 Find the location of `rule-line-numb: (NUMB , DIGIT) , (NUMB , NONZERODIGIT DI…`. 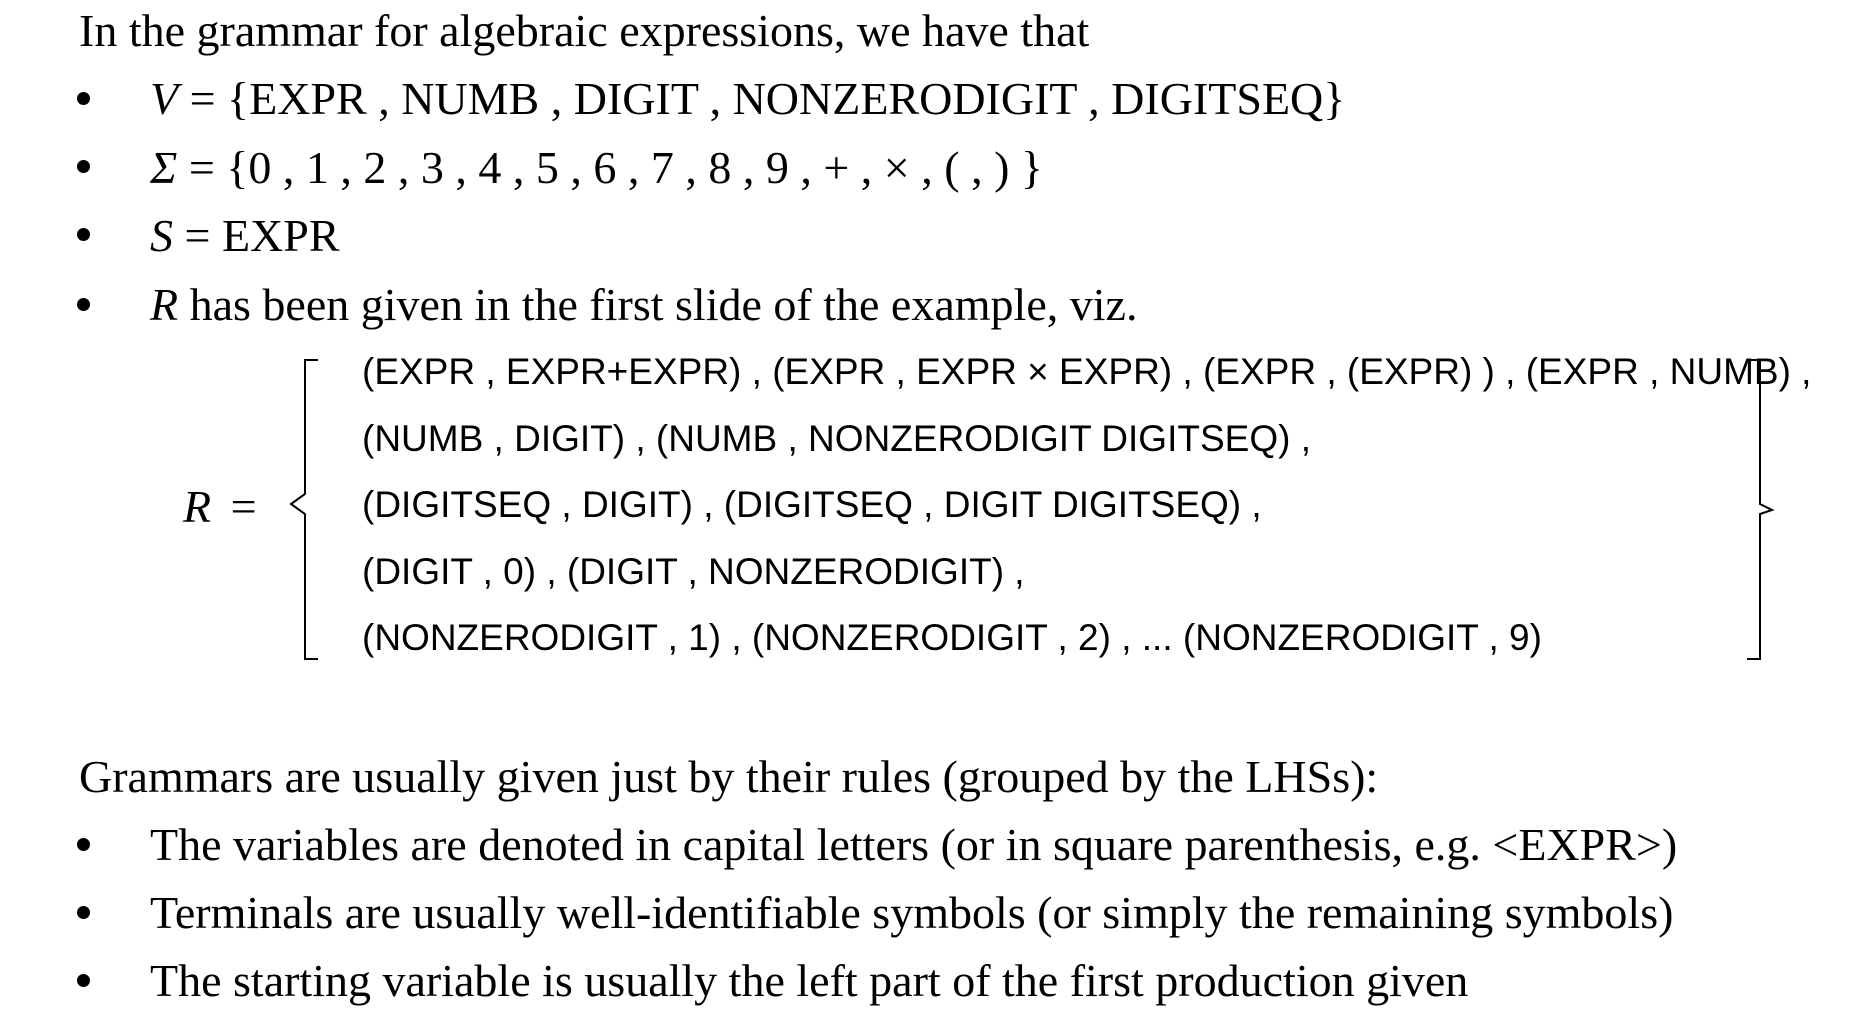

rule-line-numb: (NUMB , DIGIT) , (NUMB , NONZERODIGIT DI… is located at coordinates (836, 438).